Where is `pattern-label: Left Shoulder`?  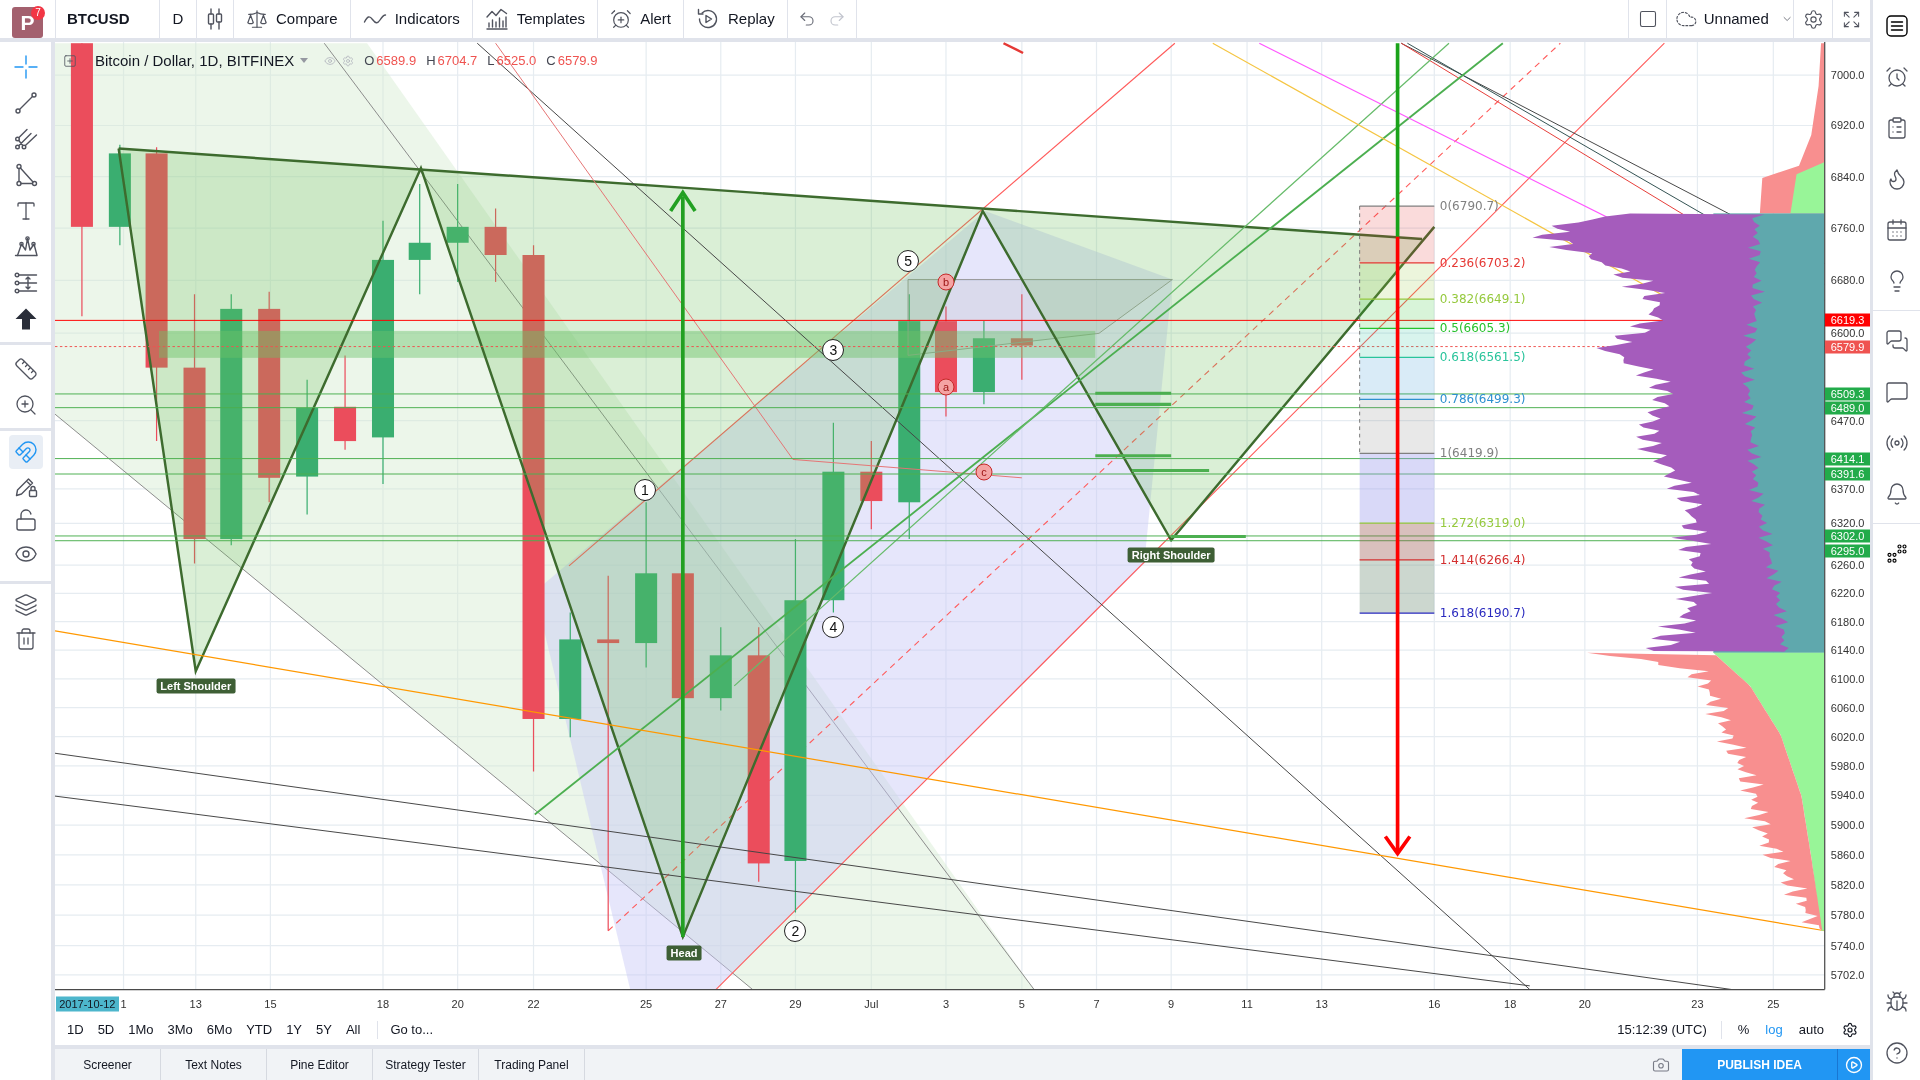 pattern-label: Left Shoulder is located at coordinates (196, 686).